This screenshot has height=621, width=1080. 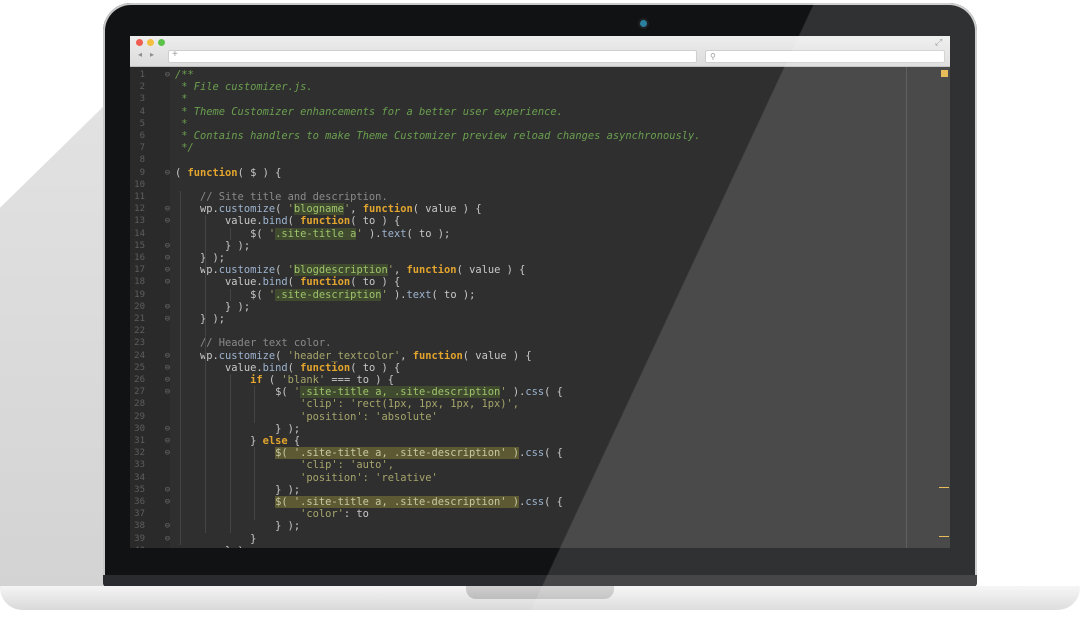 I want to click on line-number: 36, so click(x=139, y=502).